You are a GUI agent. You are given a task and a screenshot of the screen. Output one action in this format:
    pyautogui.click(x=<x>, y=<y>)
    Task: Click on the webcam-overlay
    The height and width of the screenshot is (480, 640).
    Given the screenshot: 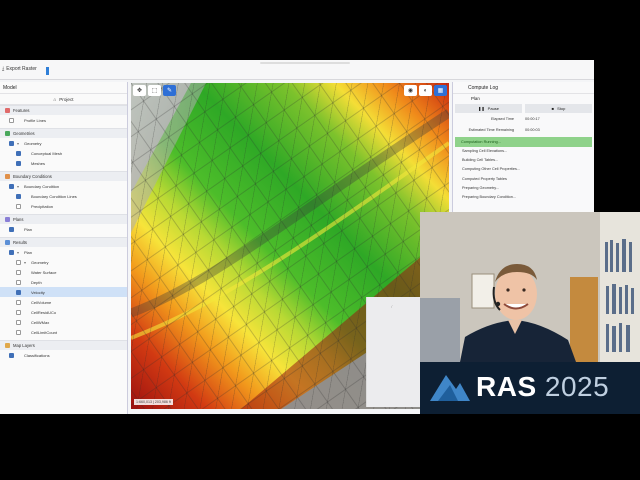 What is the action you would take?
    pyautogui.click(x=530, y=287)
    